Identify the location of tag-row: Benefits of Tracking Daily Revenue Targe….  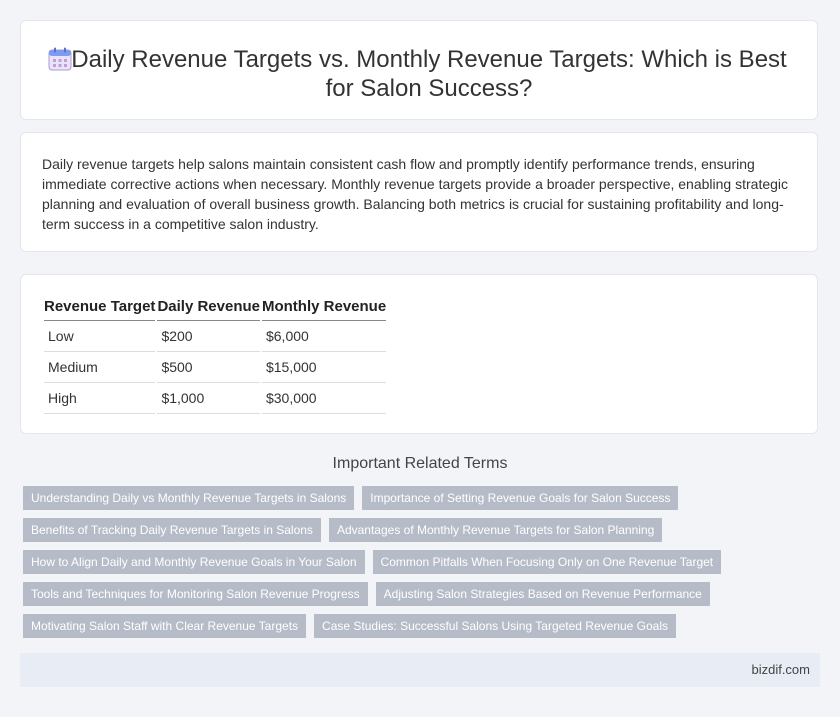
(343, 530).